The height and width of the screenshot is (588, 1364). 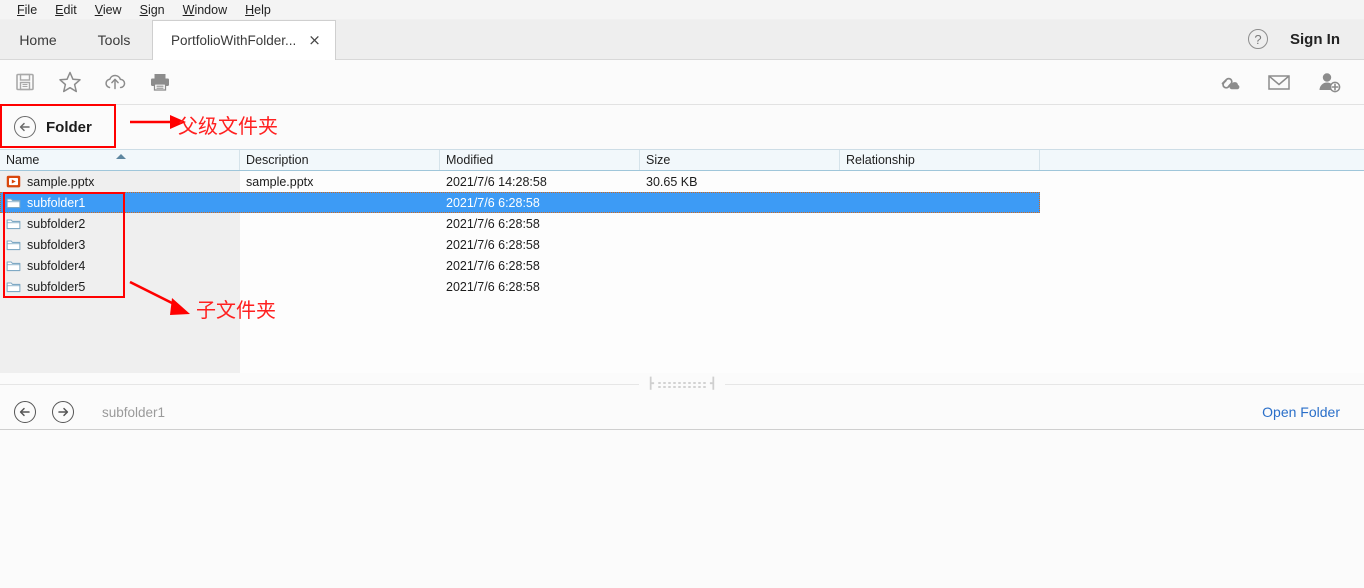 I want to click on cell-name: subfolder3, so click(x=120, y=244).